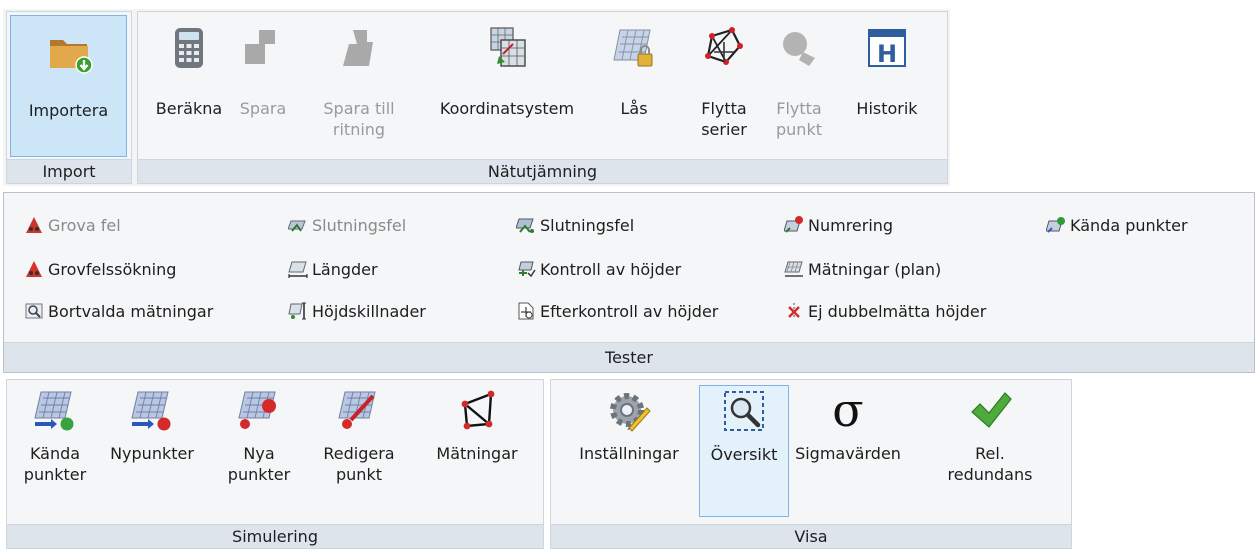 This screenshot has height=555, width=1255. I want to click on kanda-punkter-button: Kända punkter, so click(55, 432).